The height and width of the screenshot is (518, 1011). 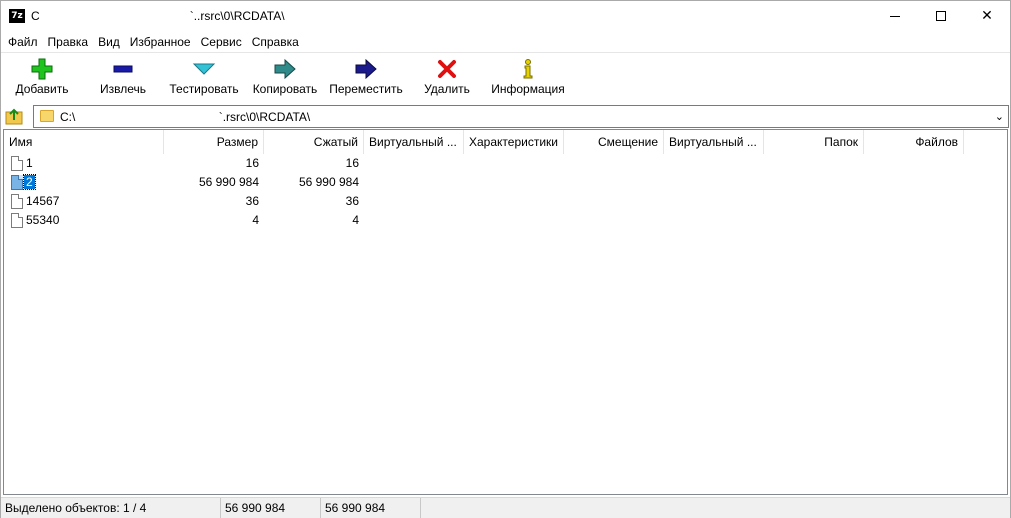 I want to click on info-label: Информация, so click(x=528, y=89).